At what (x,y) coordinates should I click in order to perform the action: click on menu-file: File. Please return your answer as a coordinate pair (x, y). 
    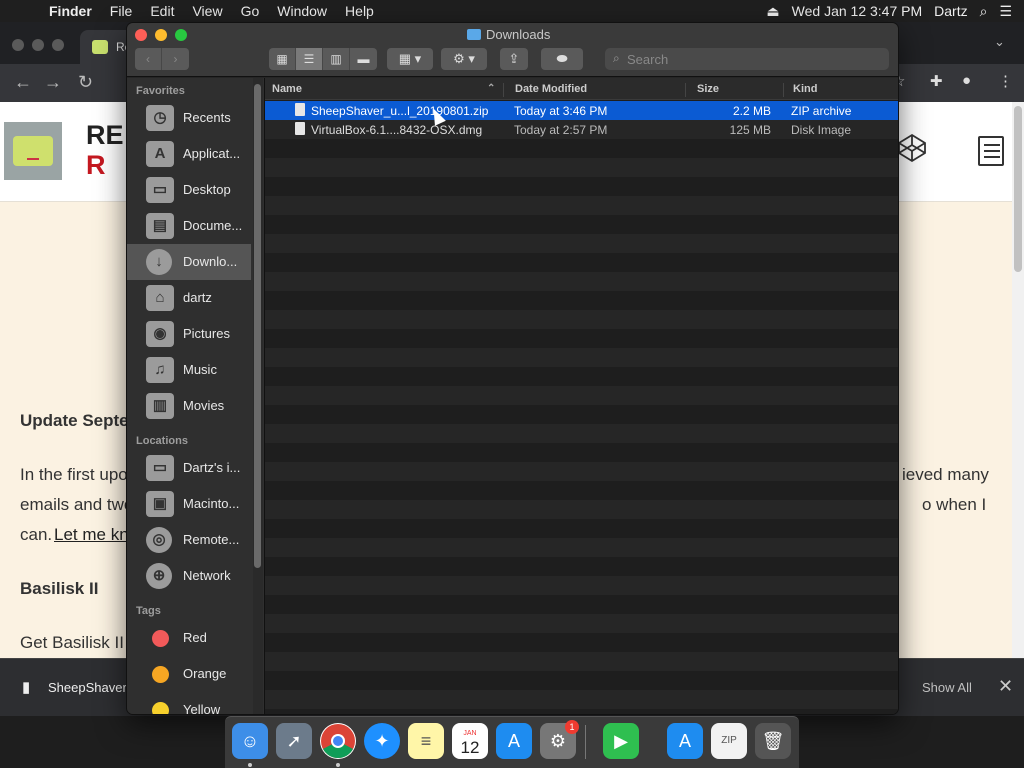
    Looking at the image, I should click on (121, 11).